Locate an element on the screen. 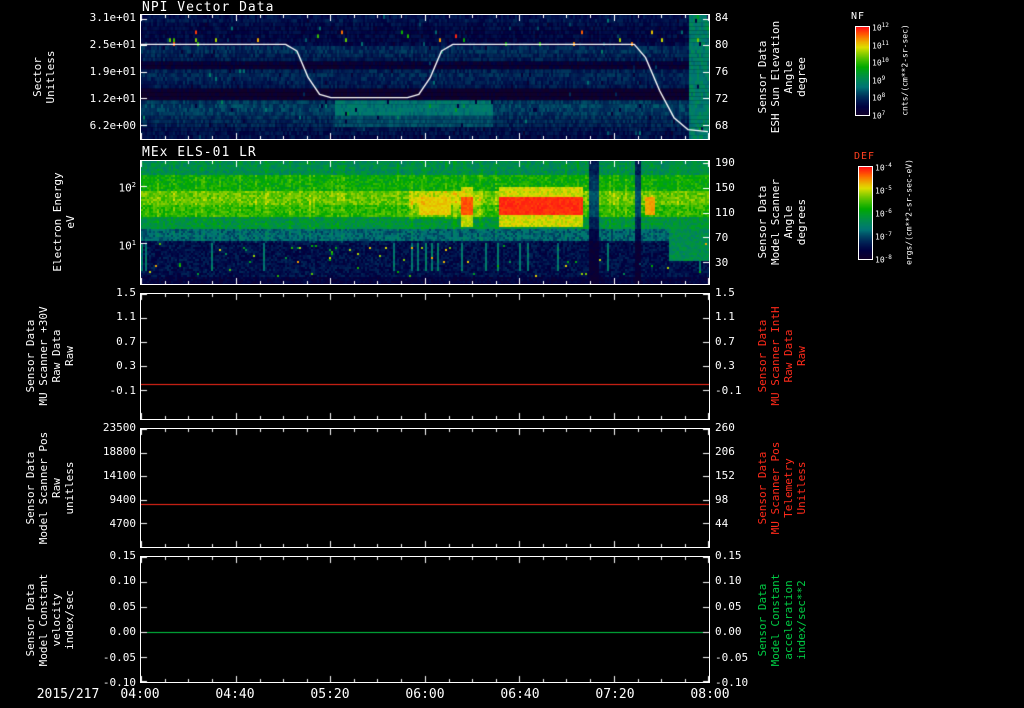 The image size is (1024, 708). y-tick-label: 1.1 is located at coordinates (126, 317).